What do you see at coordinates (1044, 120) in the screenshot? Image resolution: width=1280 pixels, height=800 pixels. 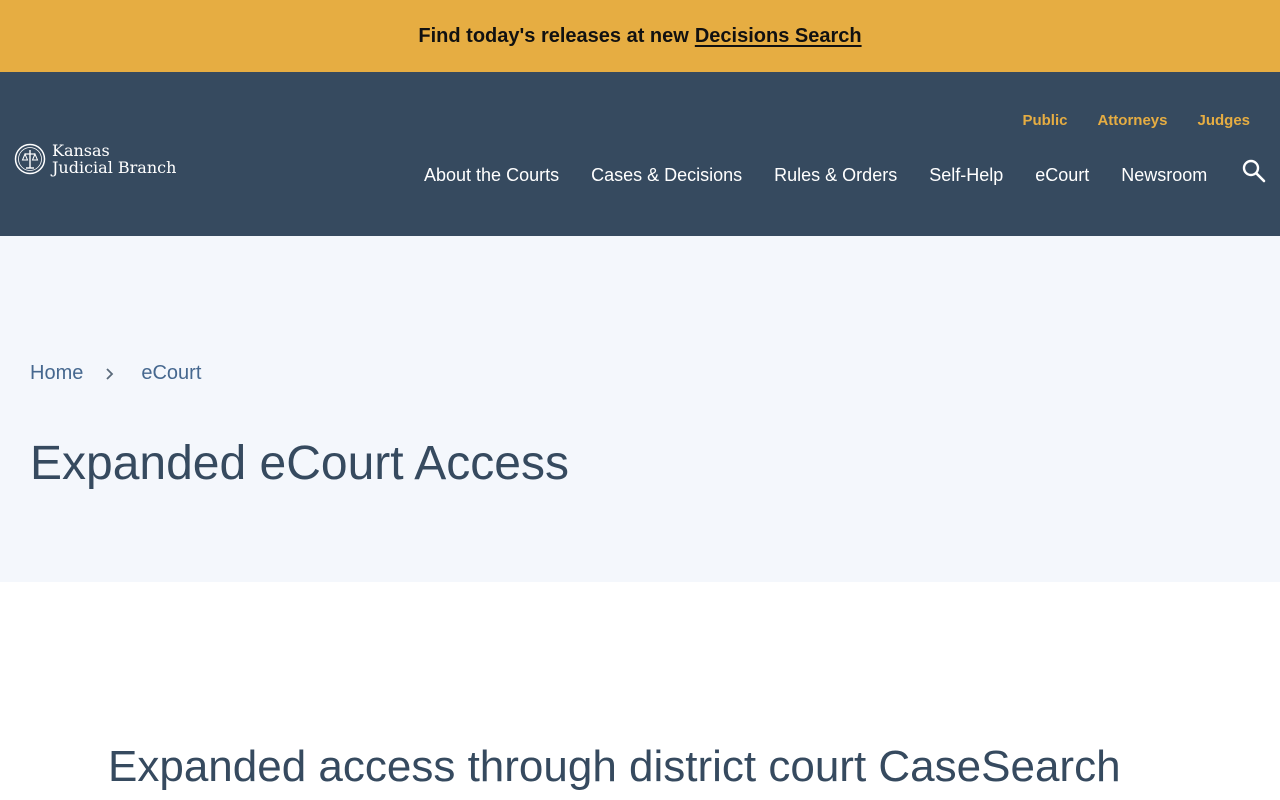 I see `utility-nav-public: Public` at bounding box center [1044, 120].